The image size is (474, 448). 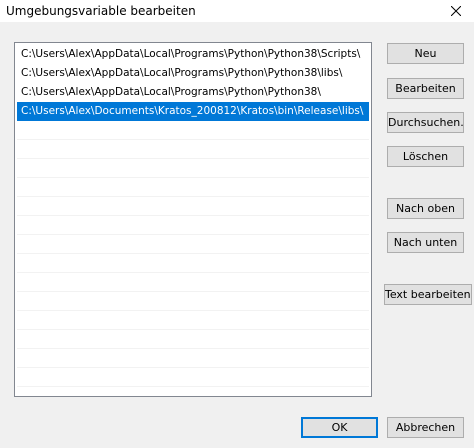 What do you see at coordinates (425, 53) in the screenshot?
I see `new-button: Neu` at bounding box center [425, 53].